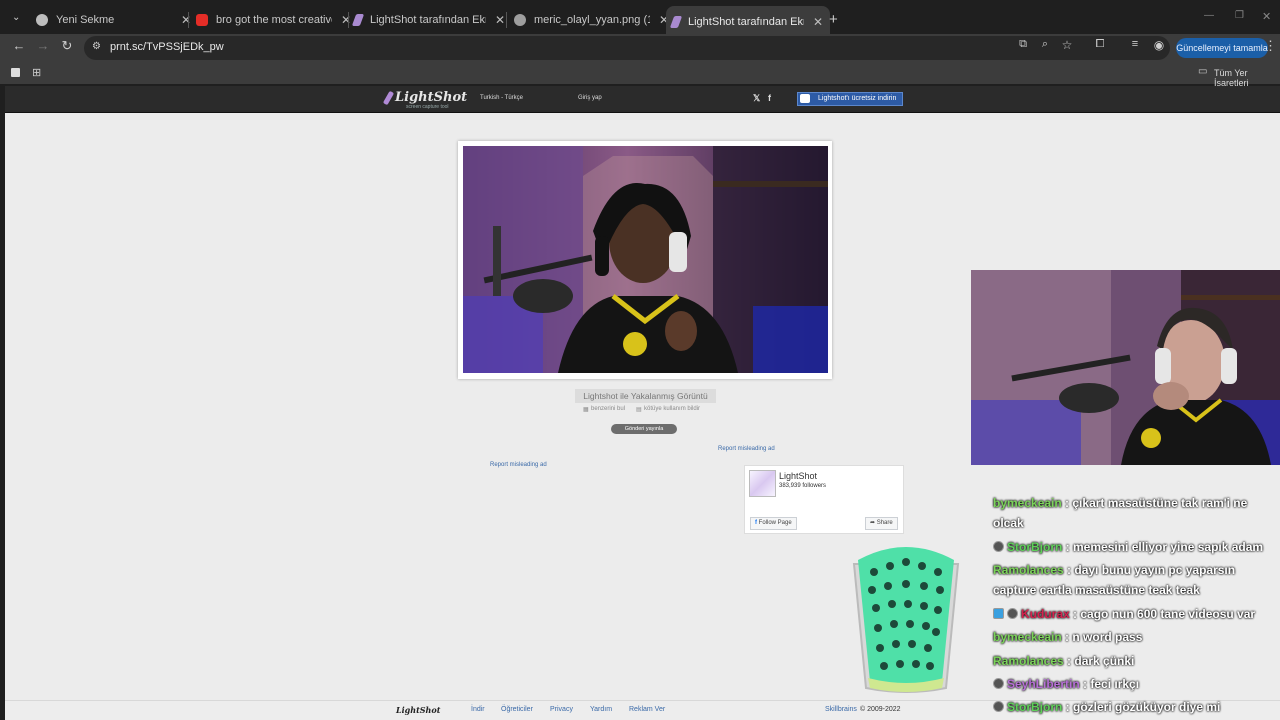 This screenshot has height=720, width=1280. What do you see at coordinates (274, 20) in the screenshot?
I see `tab-youtube: bro got the most creative viewer ✕` at bounding box center [274, 20].